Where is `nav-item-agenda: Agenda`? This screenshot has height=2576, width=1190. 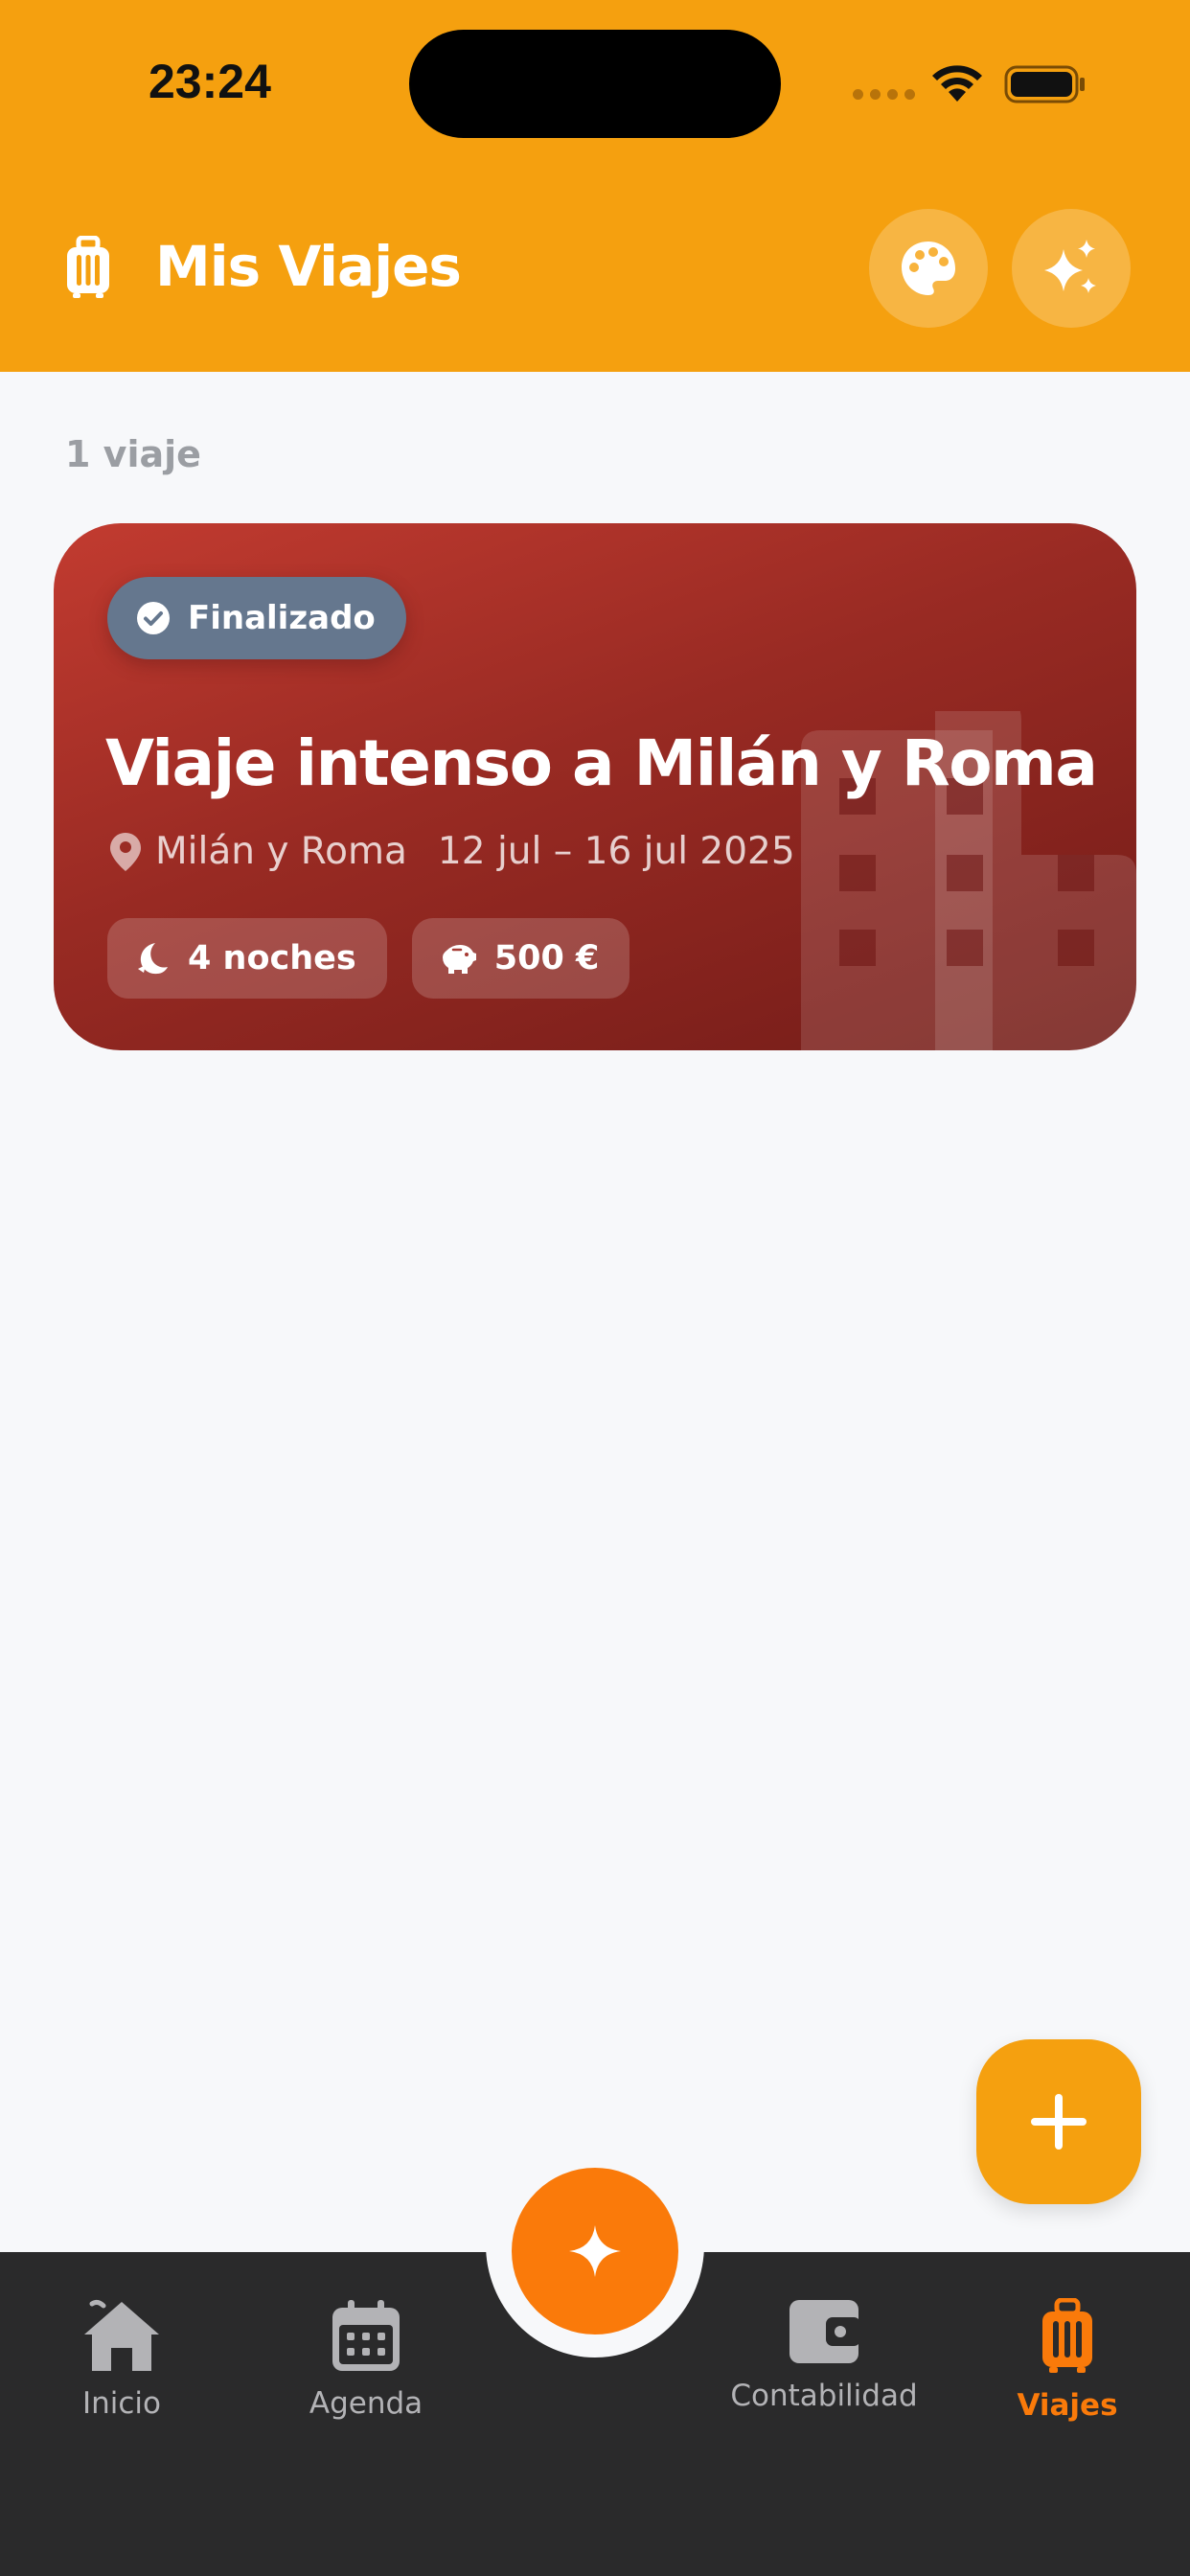
nav-item-agenda: Agenda is located at coordinates (366, 2359).